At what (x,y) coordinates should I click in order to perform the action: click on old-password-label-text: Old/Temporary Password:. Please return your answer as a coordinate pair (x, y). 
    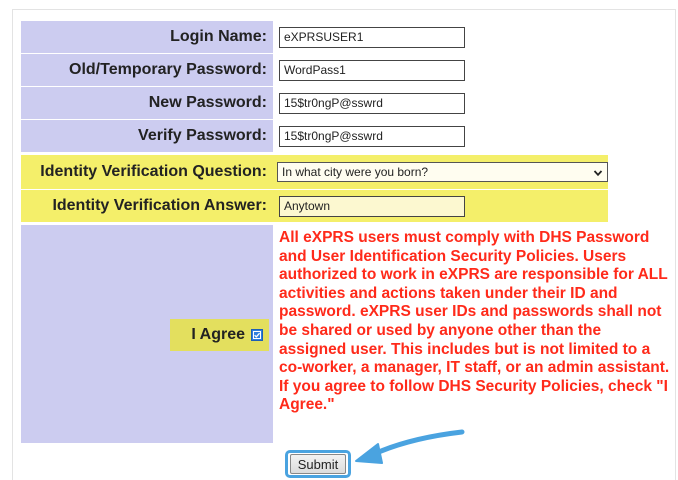
    Looking at the image, I should click on (168, 69).